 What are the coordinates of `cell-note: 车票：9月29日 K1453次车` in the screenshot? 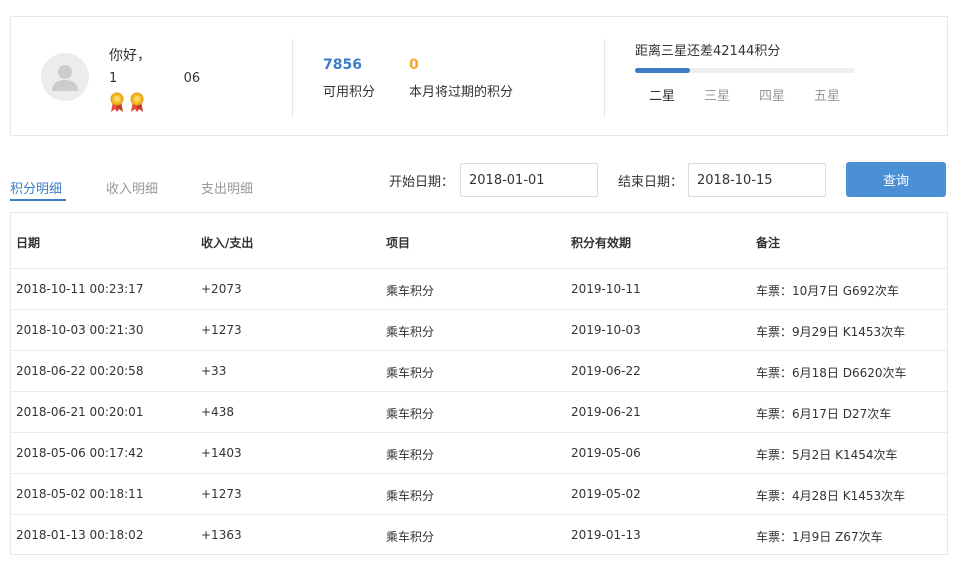 It's located at (831, 332).